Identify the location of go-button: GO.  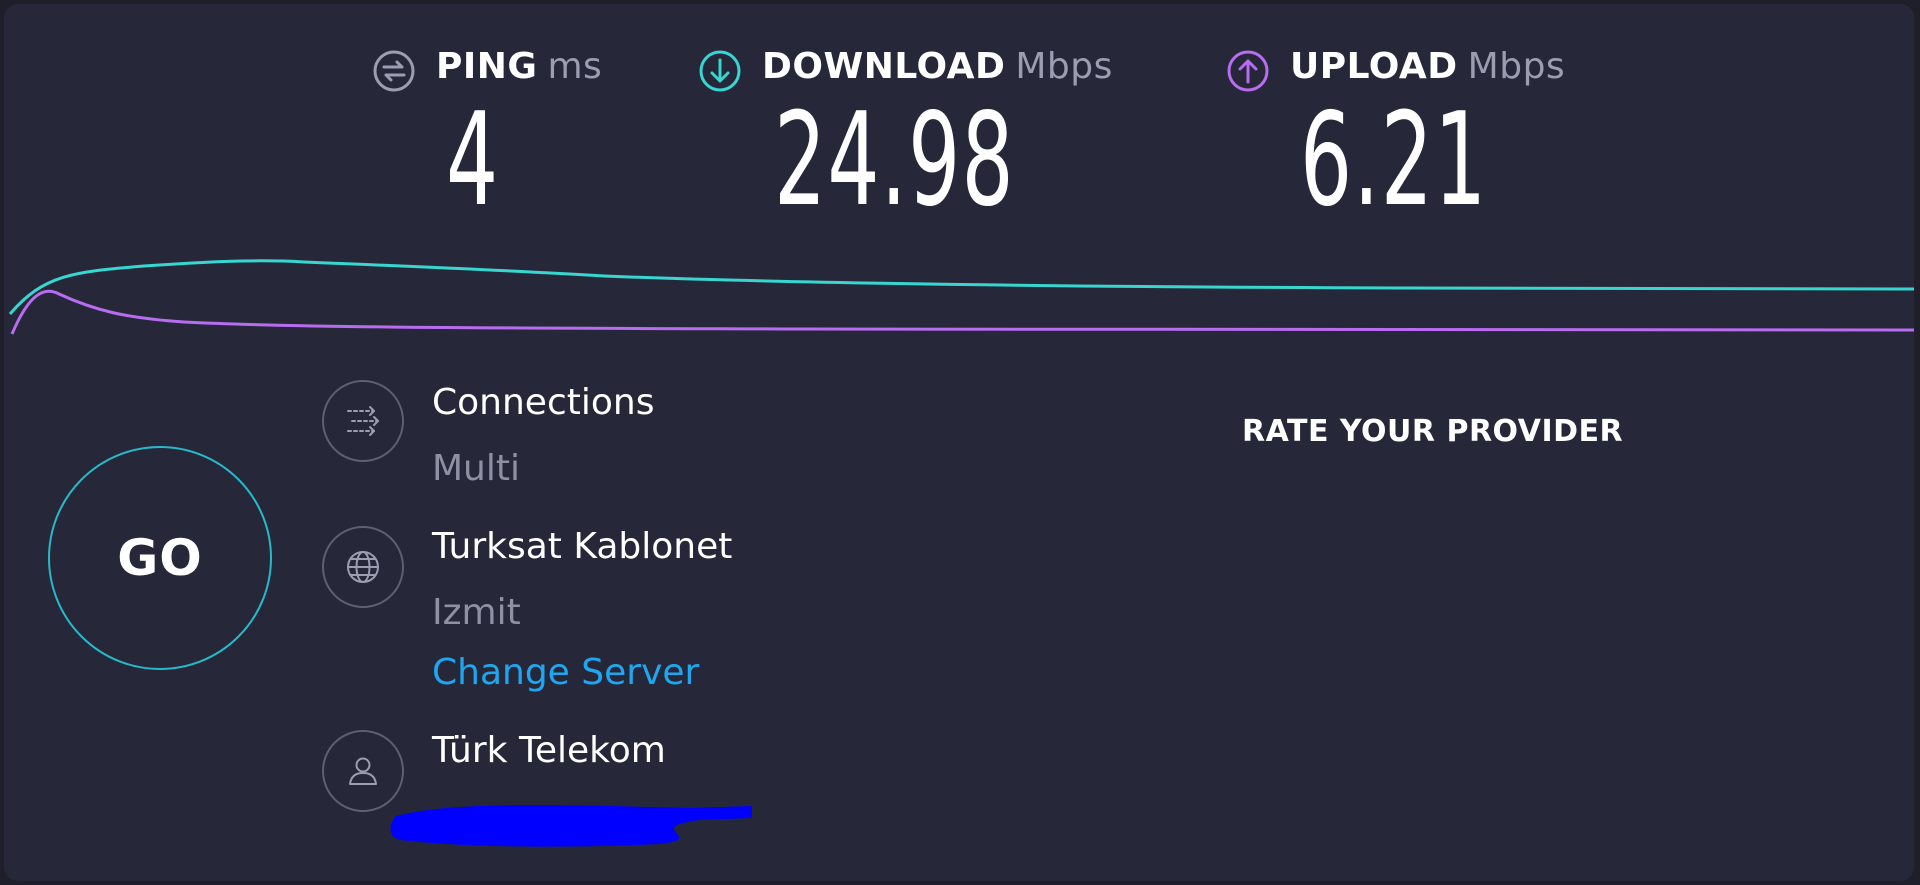
(160, 558).